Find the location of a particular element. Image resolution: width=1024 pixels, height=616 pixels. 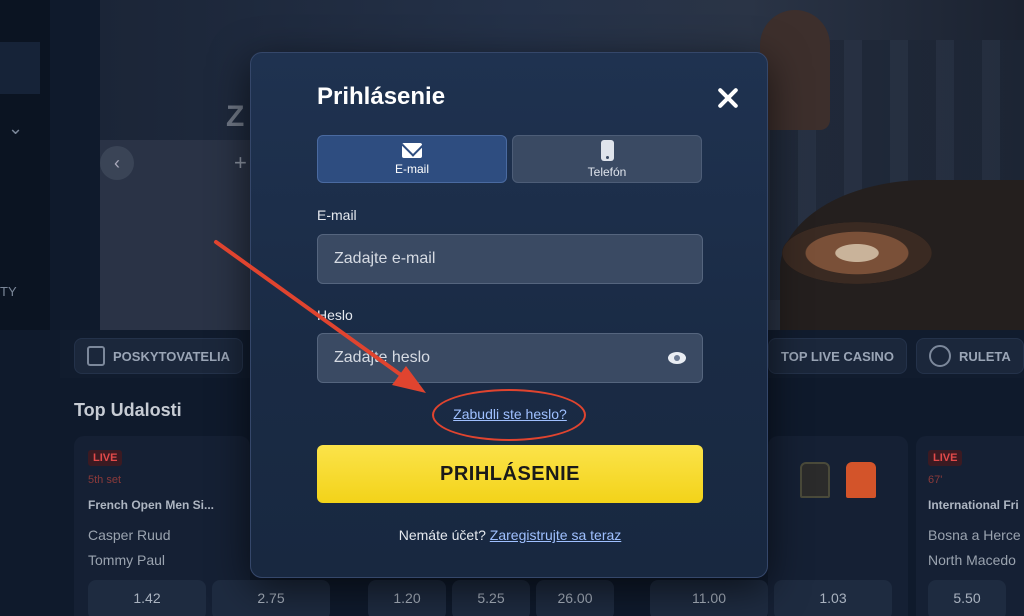

category-label: POSKYTOVATELIA is located at coordinates (172, 356).